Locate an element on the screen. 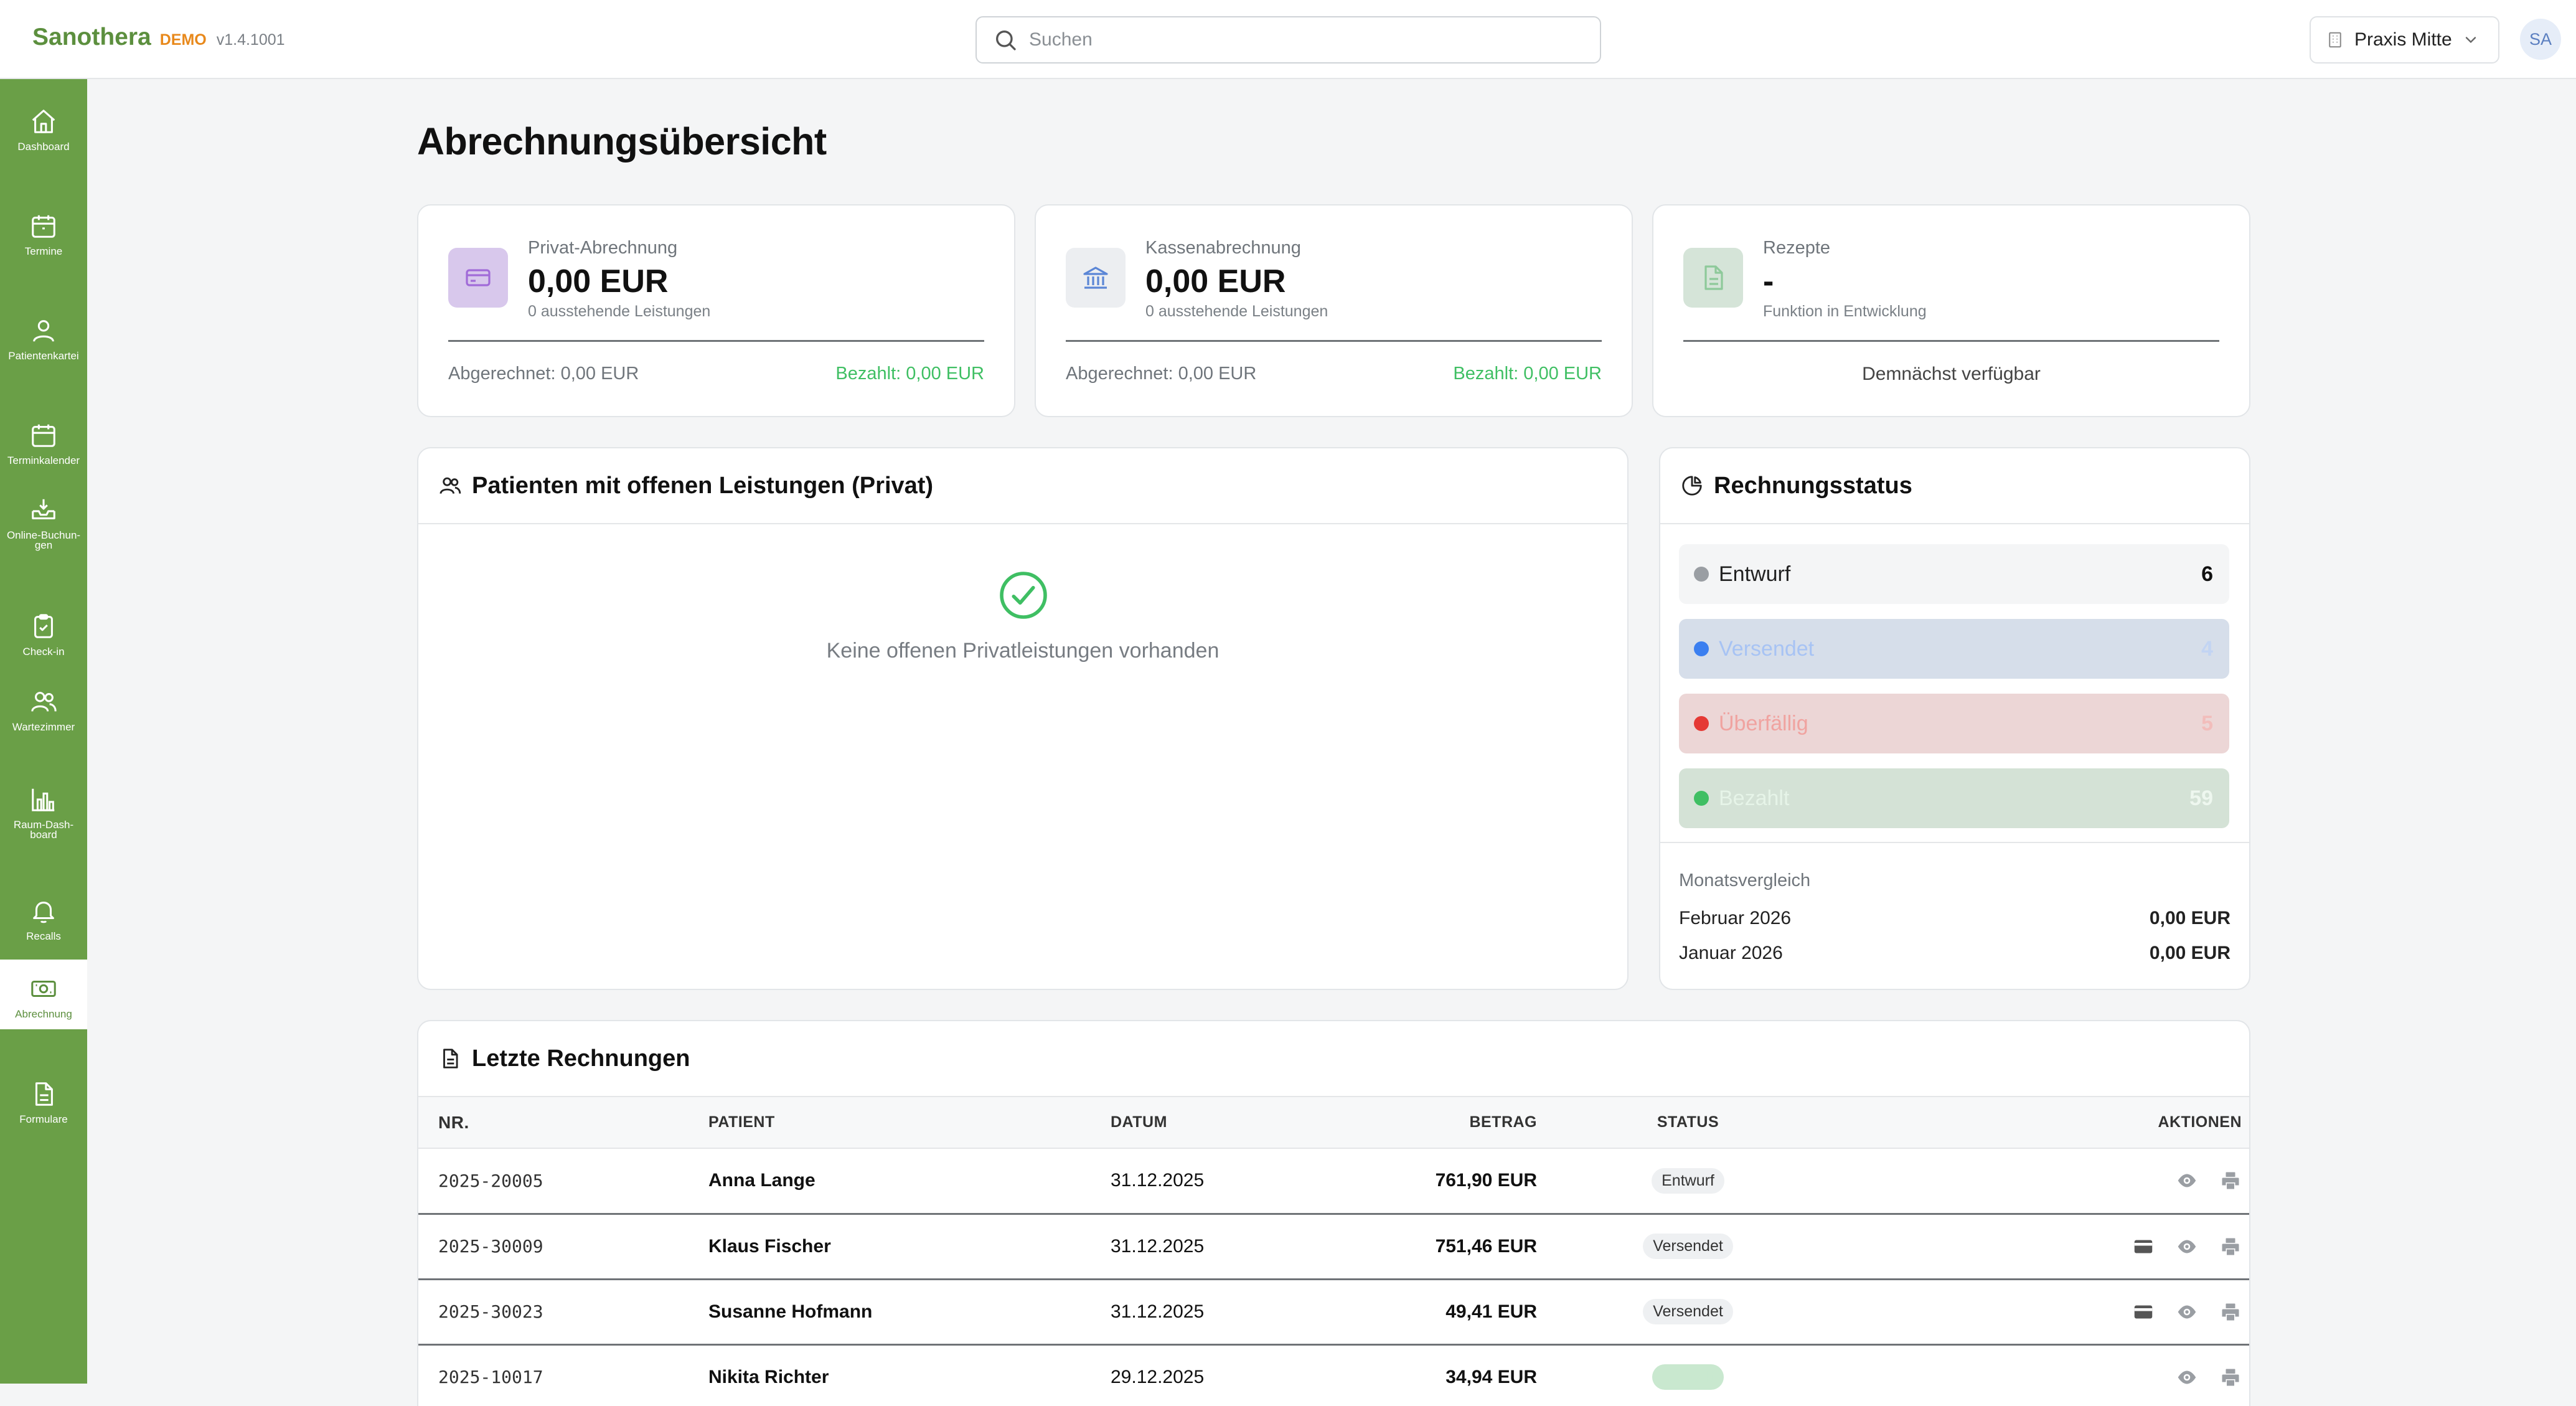  invoice-number: 2025-10017 is located at coordinates (563, 1375).